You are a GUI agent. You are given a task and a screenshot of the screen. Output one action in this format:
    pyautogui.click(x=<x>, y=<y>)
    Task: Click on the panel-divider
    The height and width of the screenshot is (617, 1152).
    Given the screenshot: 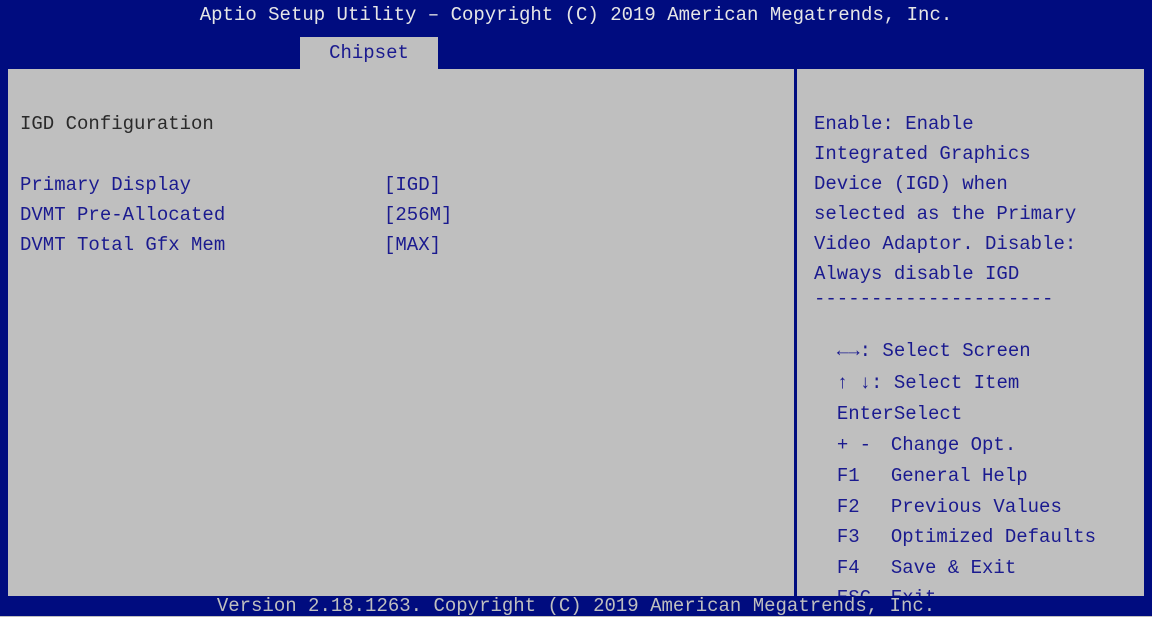 What is the action you would take?
    pyautogui.click(x=795, y=332)
    